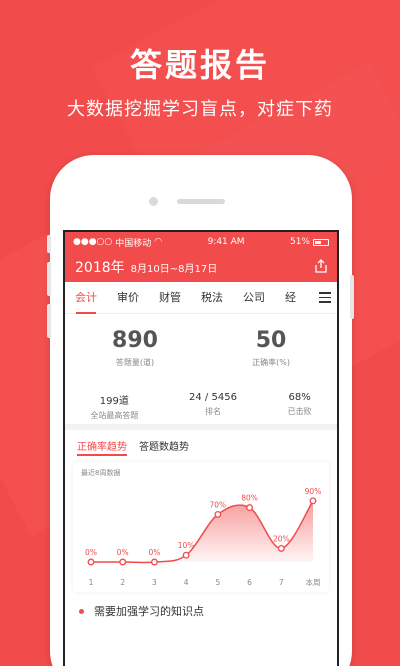  What do you see at coordinates (201, 201) in the screenshot?
I see `phone-speaker` at bounding box center [201, 201].